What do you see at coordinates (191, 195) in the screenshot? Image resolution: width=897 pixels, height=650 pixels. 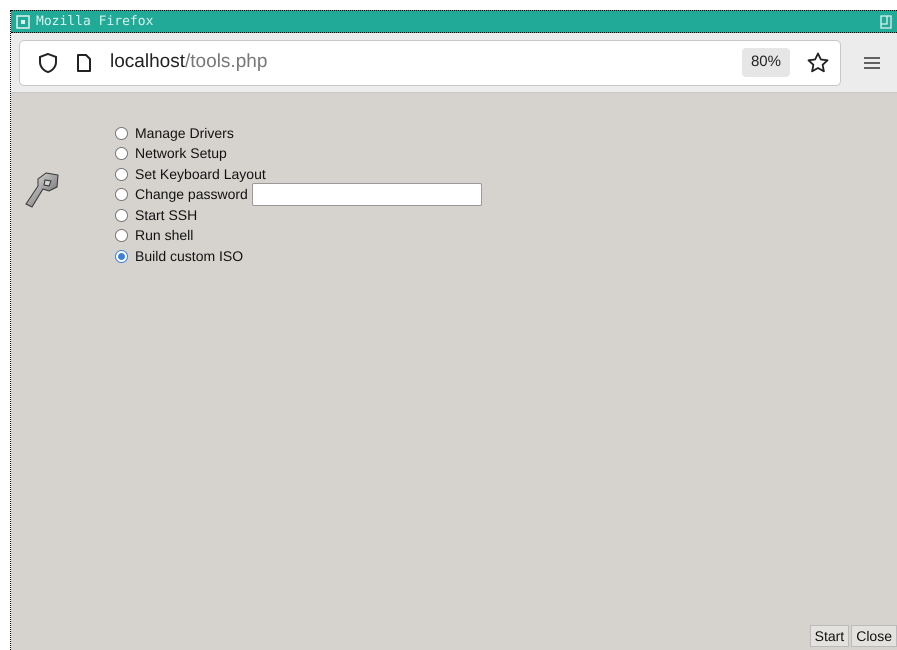 I see `option-label: Change password` at bounding box center [191, 195].